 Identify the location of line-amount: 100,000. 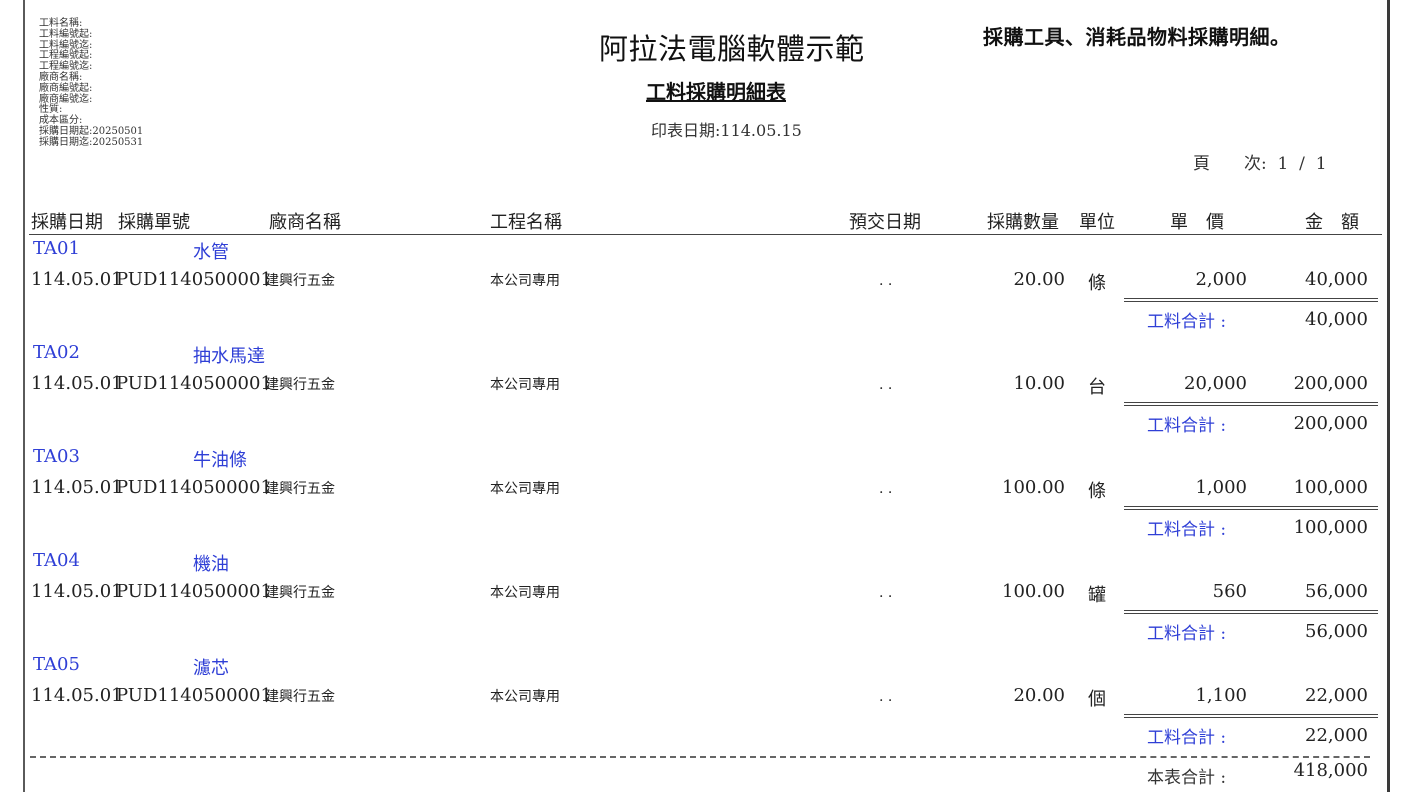
(1330, 487).